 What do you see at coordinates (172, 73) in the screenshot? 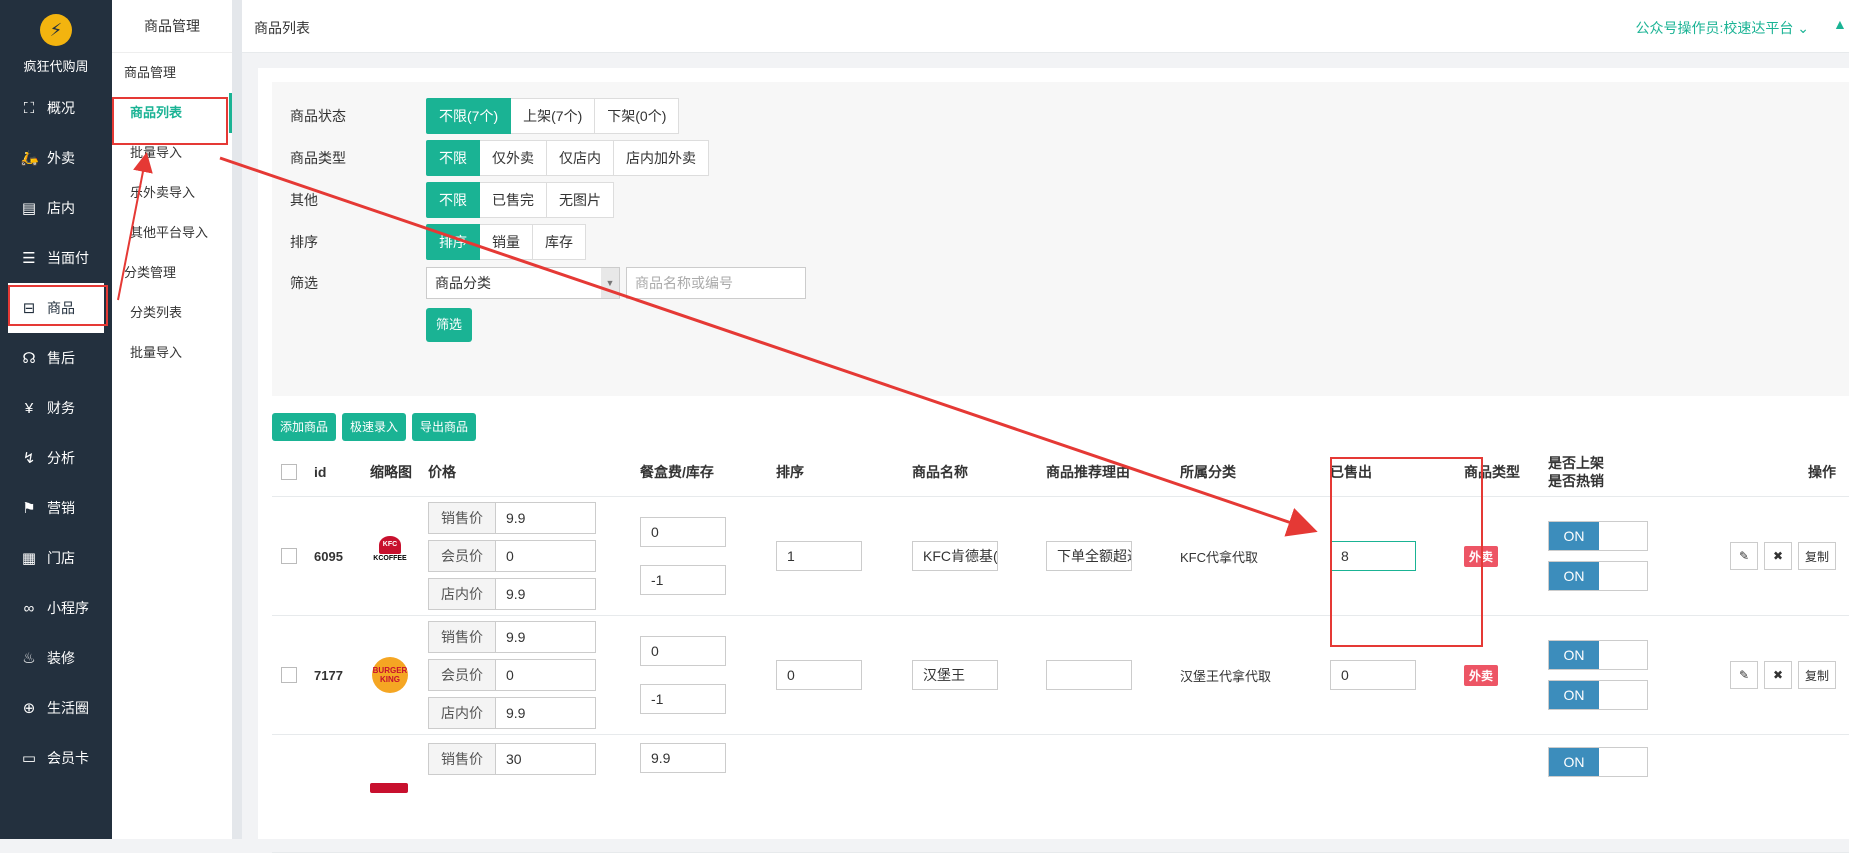
I see `sub-item-goods-manage: 商品管理` at bounding box center [172, 73].